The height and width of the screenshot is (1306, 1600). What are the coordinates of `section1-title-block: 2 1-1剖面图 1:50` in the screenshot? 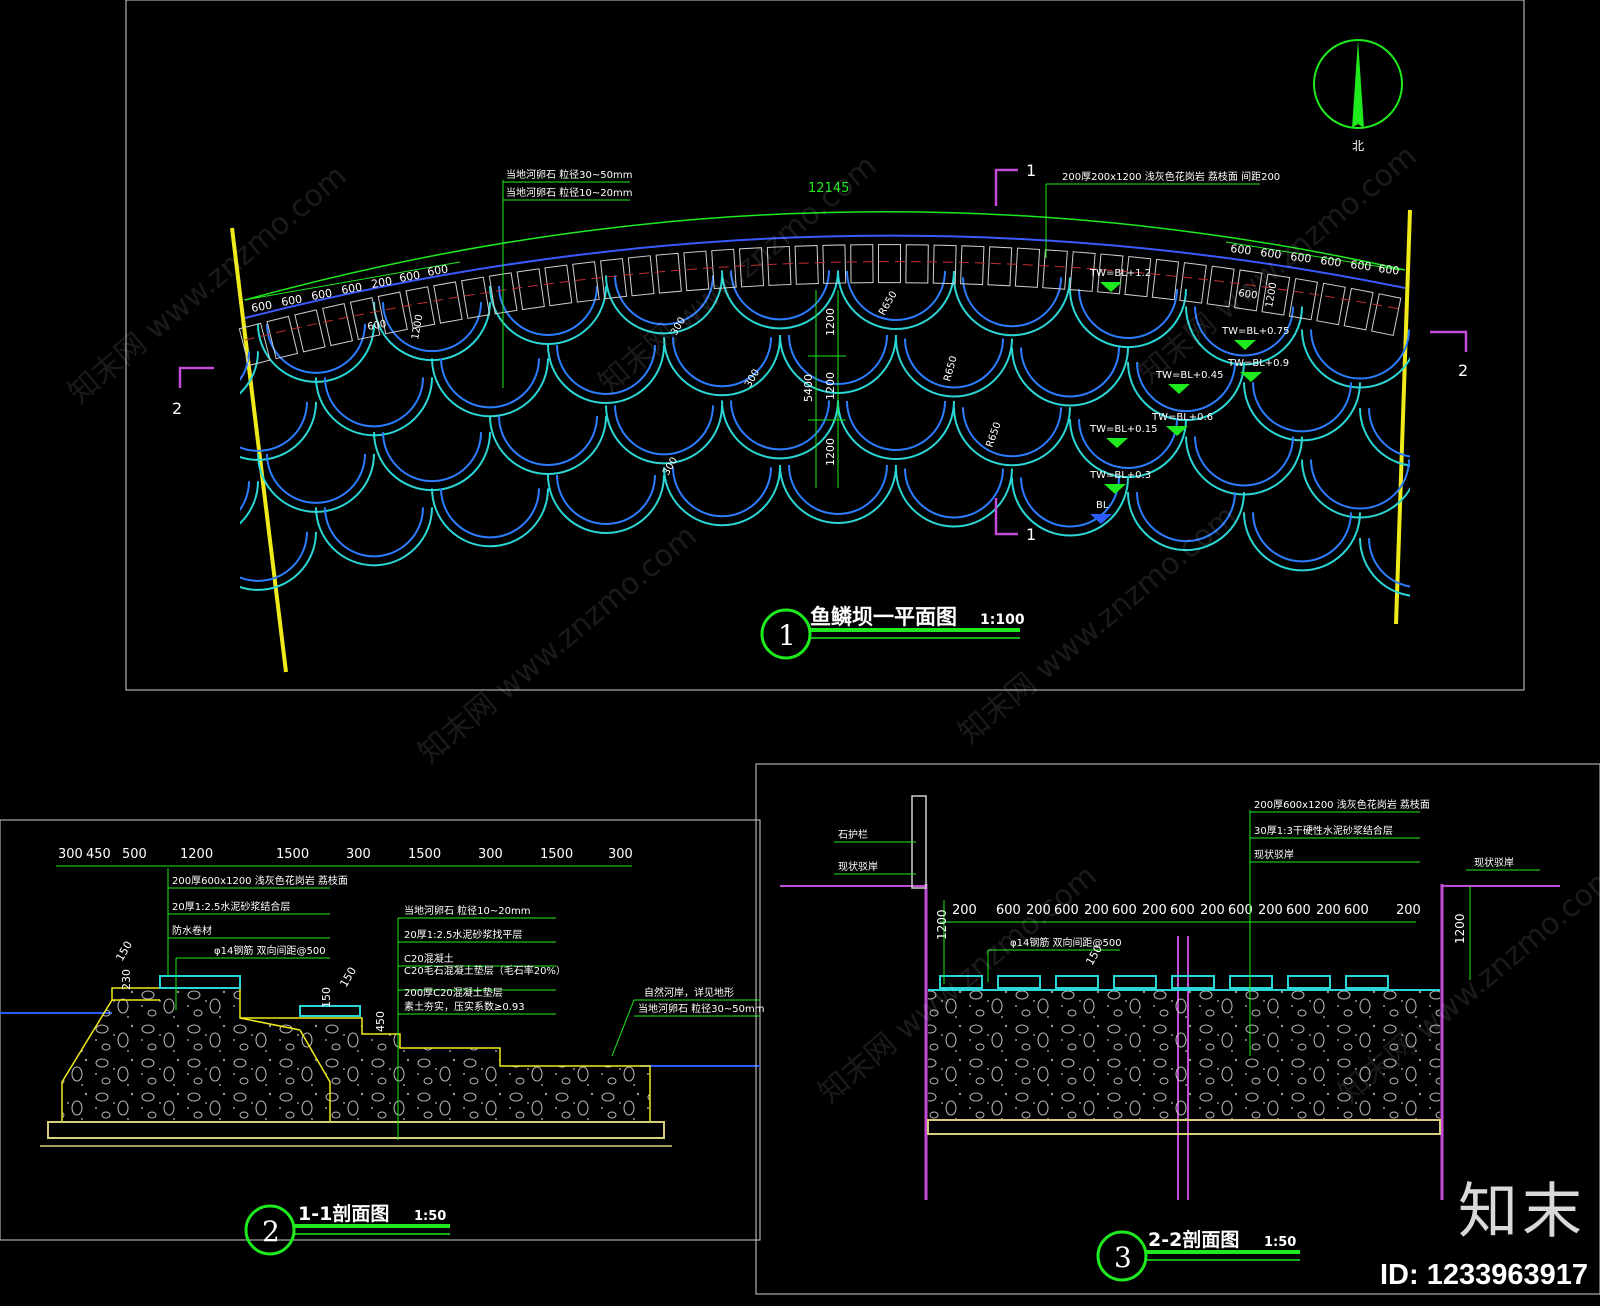 It's located at (347, 1229).